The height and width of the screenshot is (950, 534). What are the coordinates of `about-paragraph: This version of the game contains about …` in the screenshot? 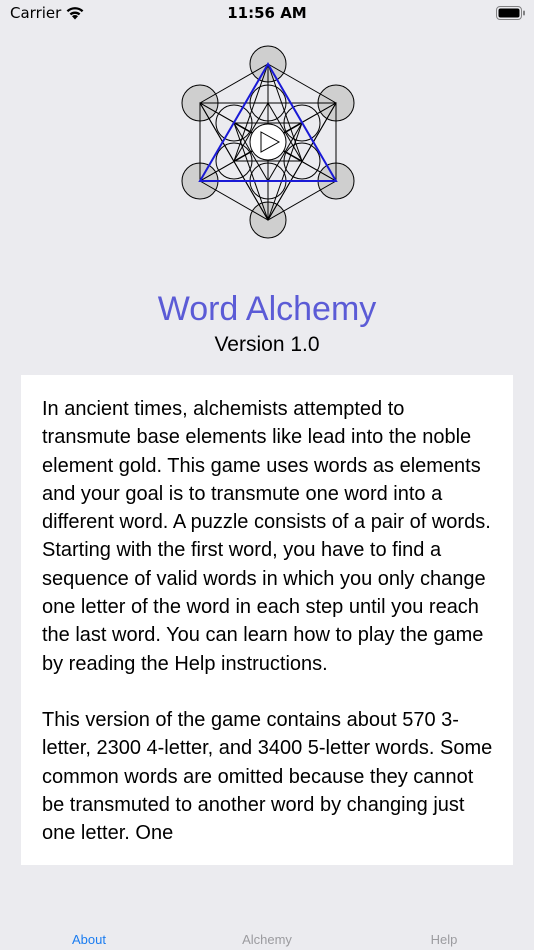 It's located at (267, 776).